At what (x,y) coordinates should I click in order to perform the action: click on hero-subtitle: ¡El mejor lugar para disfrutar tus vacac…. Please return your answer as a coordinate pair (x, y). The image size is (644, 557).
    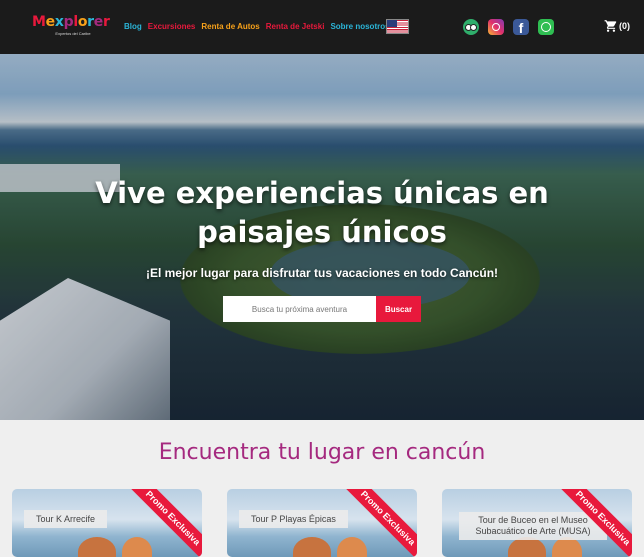
    Looking at the image, I should click on (322, 273).